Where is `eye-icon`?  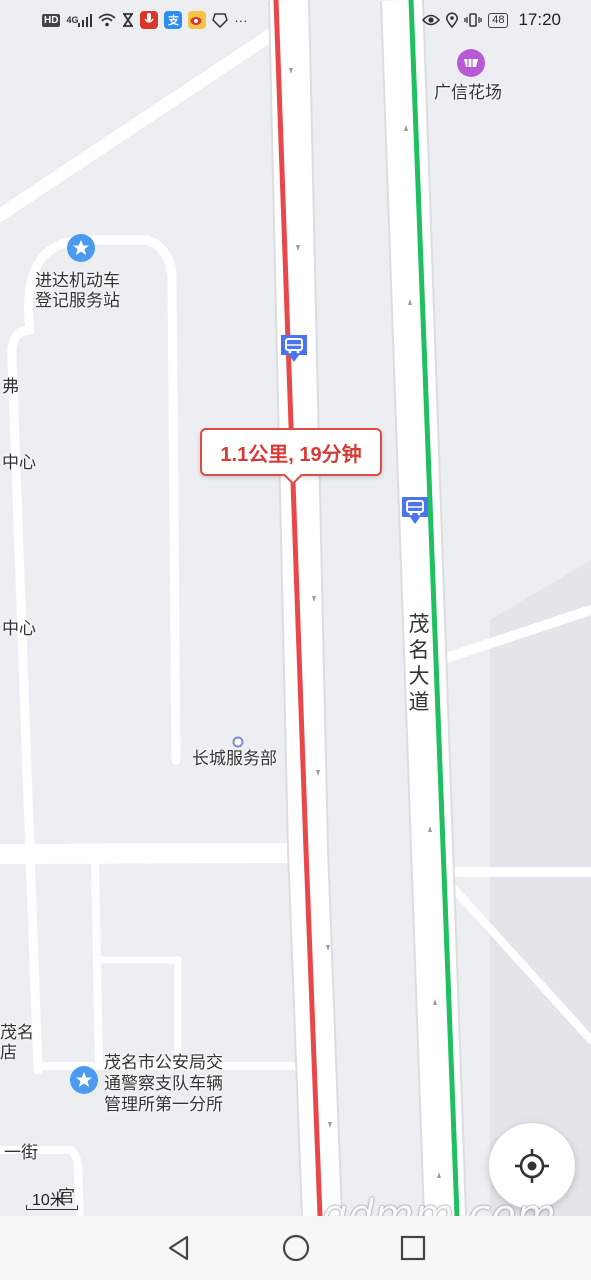 eye-icon is located at coordinates (431, 20).